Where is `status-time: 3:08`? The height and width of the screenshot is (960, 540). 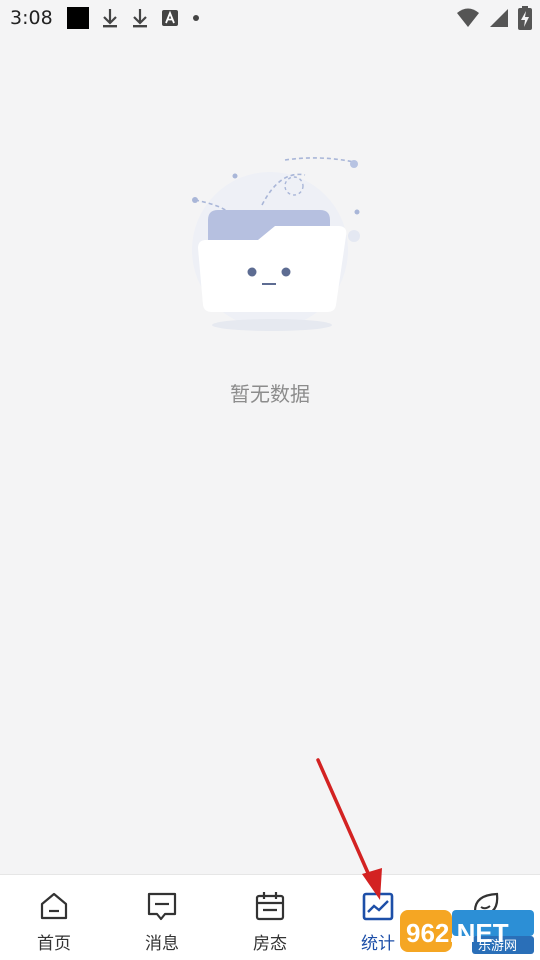
status-time: 3:08 is located at coordinates (31, 18).